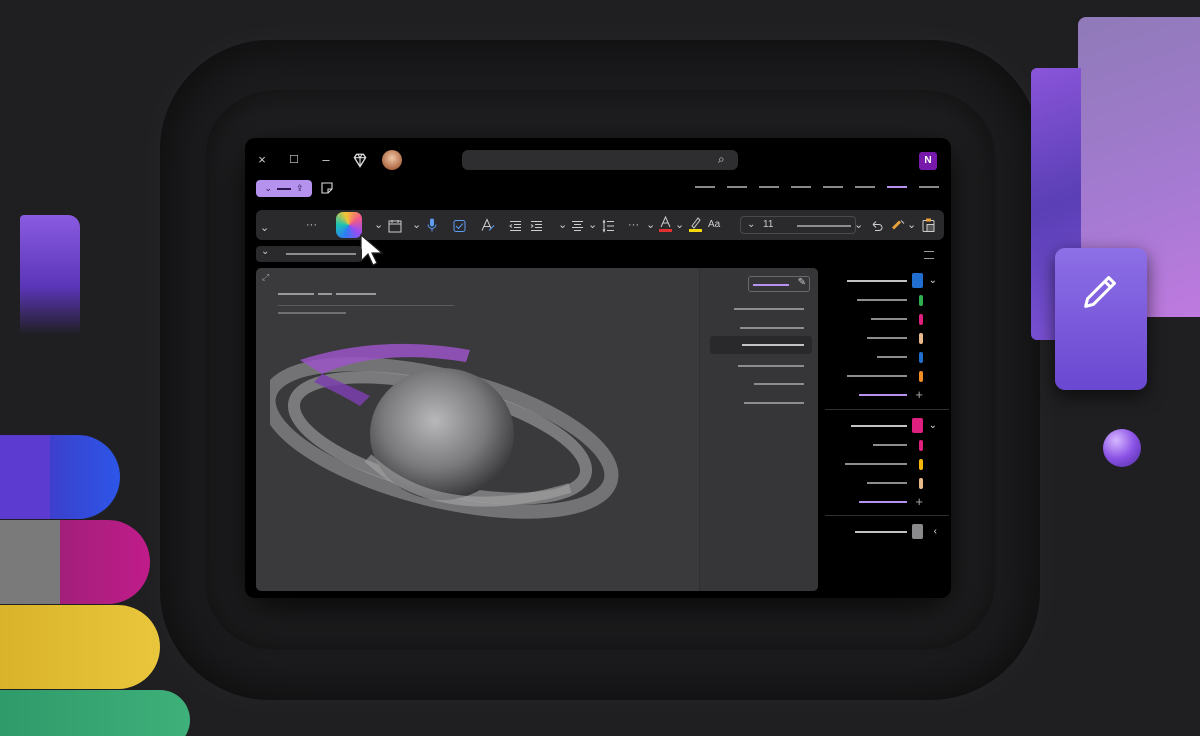 The image size is (1200, 736). I want to click on saturn-image, so click(450, 433).